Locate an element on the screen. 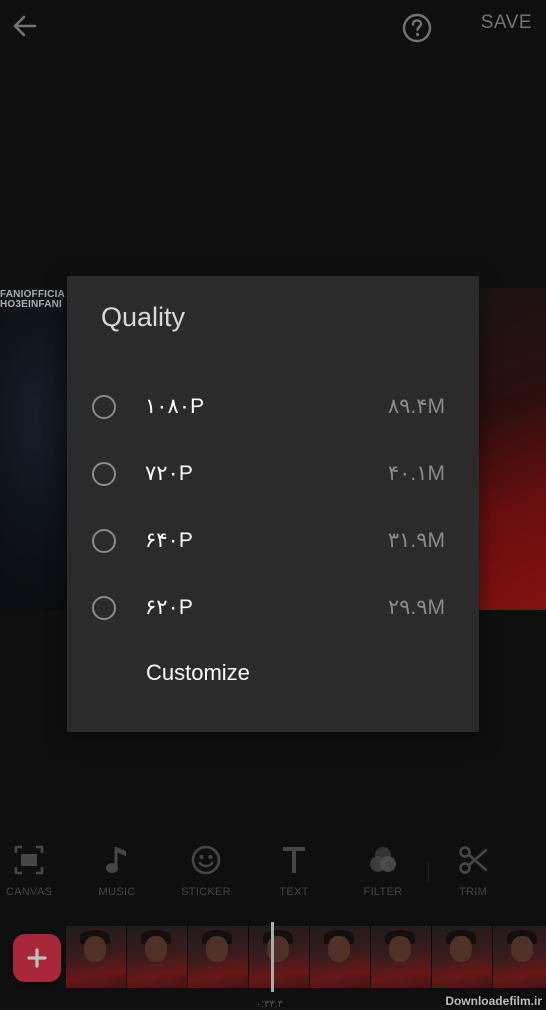  quality-option-720p: ۷۲۰P ۴۰.۱M is located at coordinates (273, 475).